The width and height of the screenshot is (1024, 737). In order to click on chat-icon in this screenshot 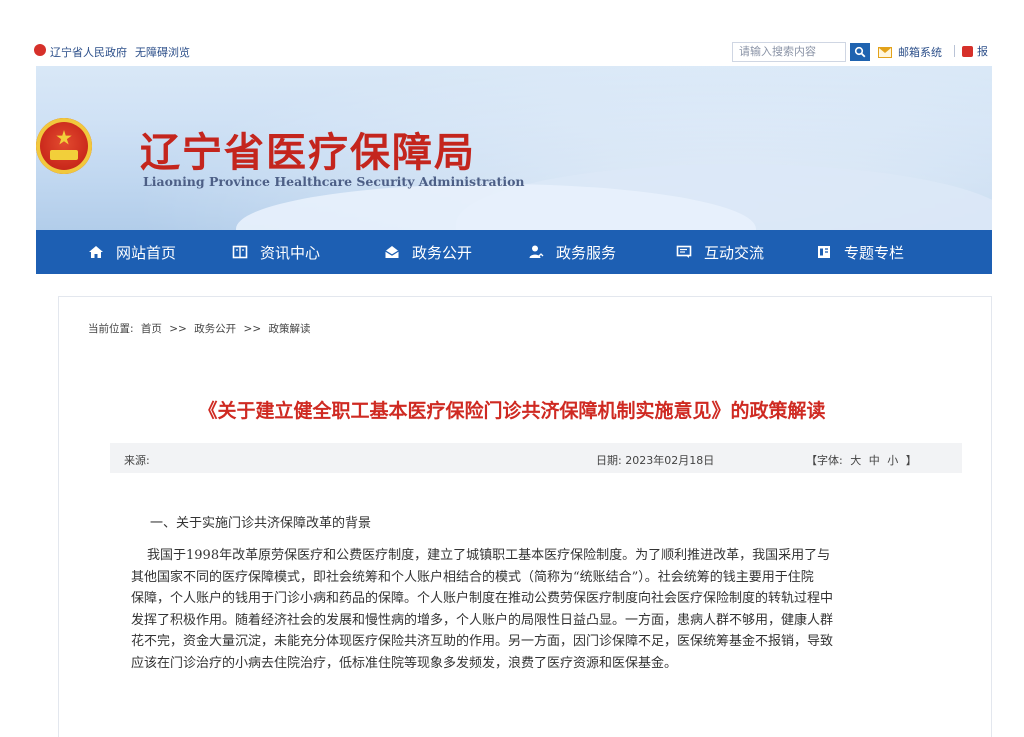, I will do `click(684, 252)`.